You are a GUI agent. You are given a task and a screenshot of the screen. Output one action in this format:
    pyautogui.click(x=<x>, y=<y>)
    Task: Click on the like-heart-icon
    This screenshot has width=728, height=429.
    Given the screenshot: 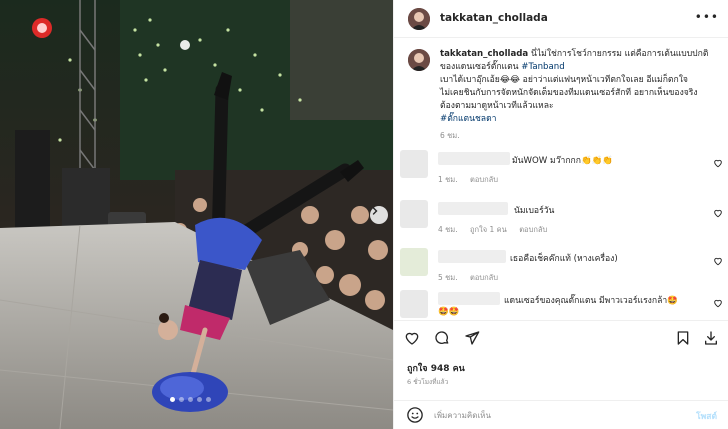 What is the action you would take?
    pyautogui.click(x=412, y=338)
    